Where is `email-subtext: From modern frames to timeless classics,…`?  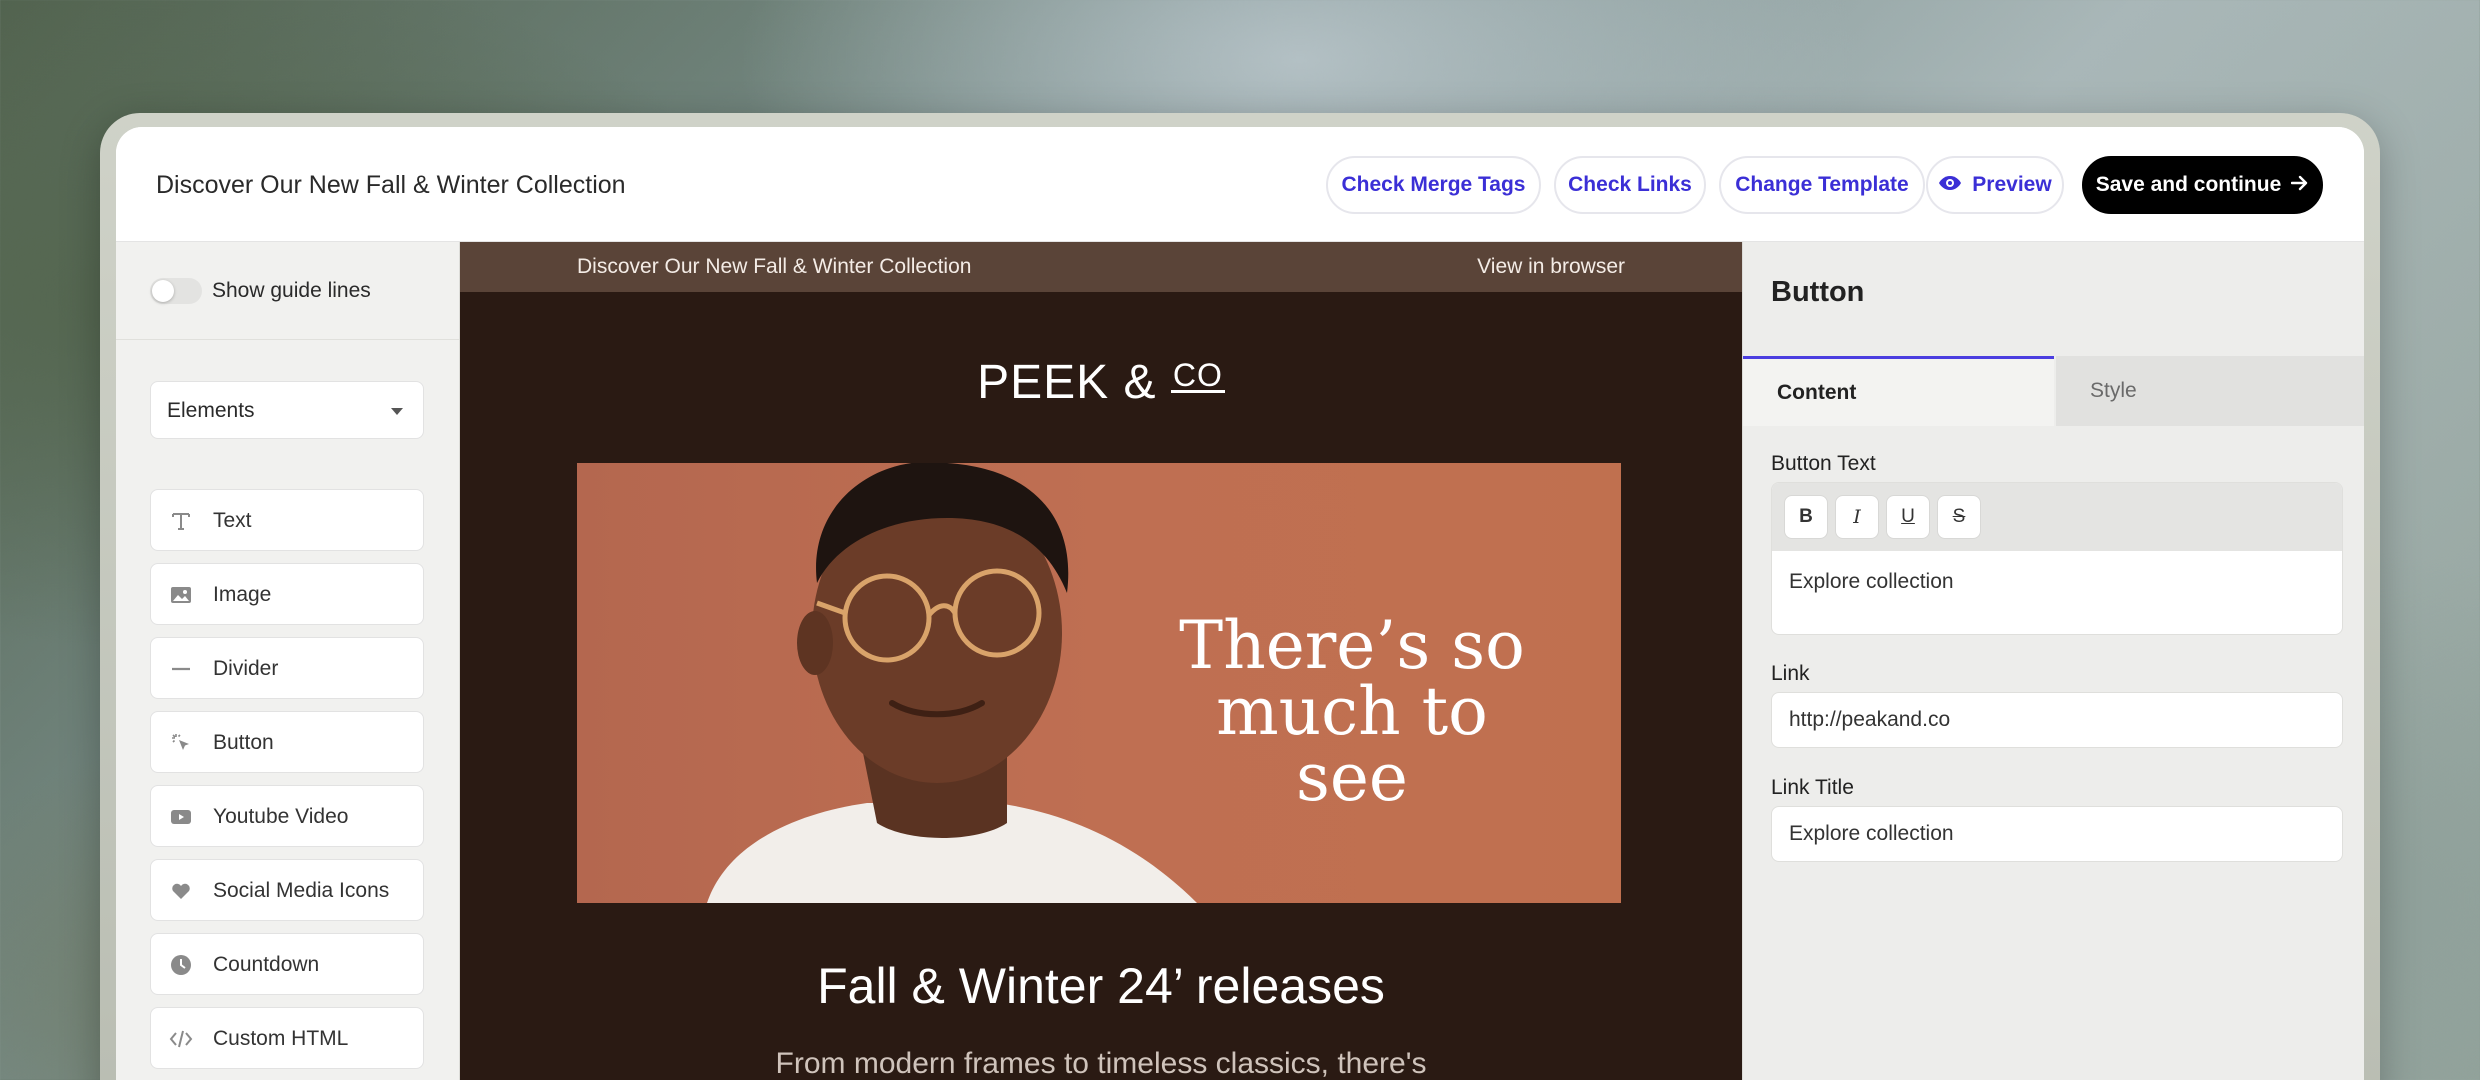
email-subtext: From modern frames to timeless classics,… is located at coordinates (1101, 1063).